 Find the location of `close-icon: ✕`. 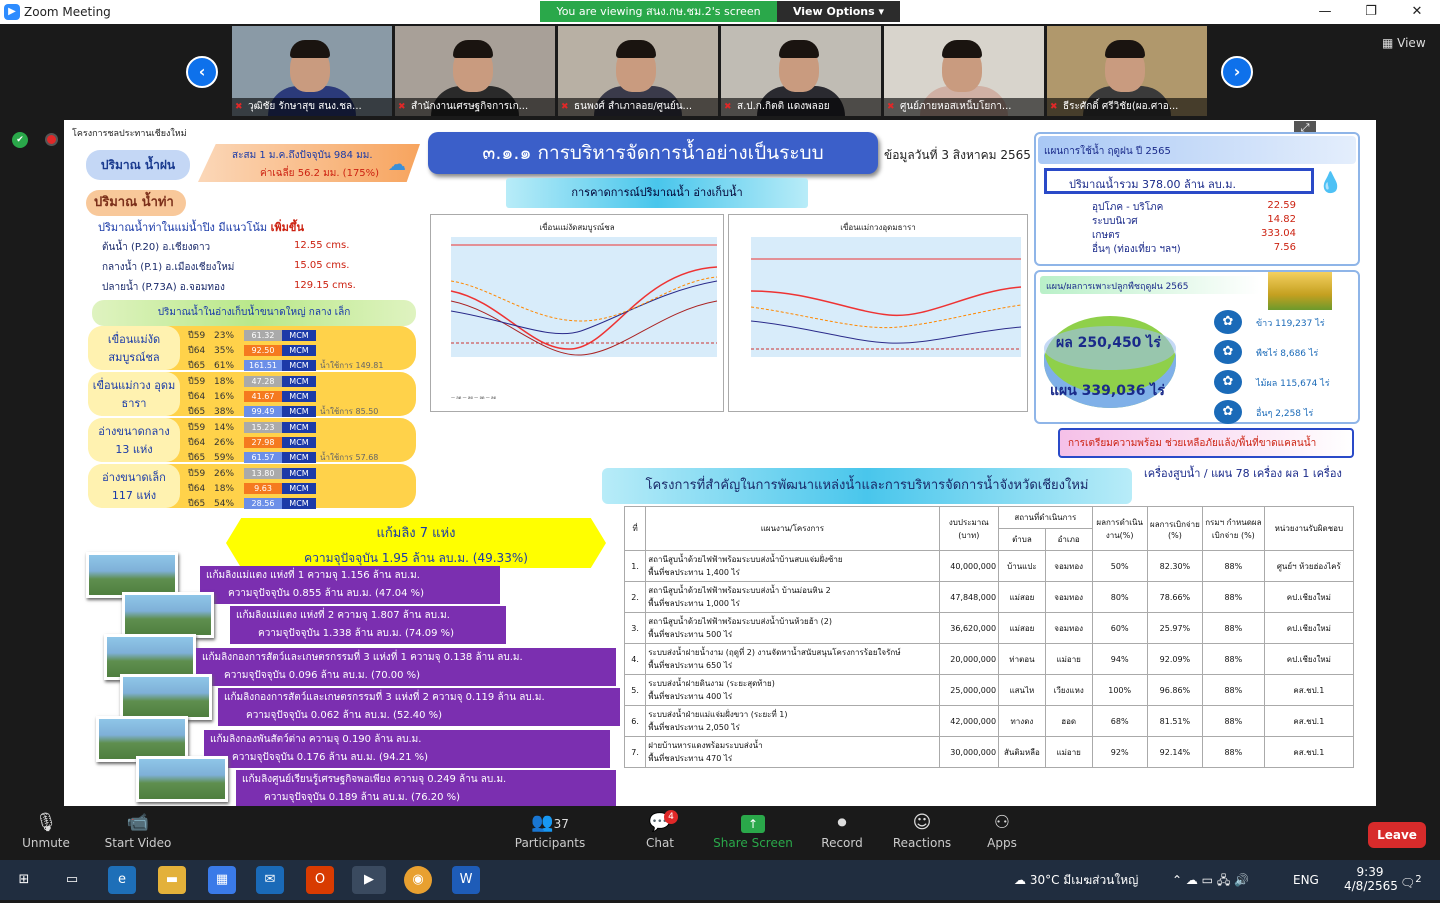

close-icon: ✕ is located at coordinates (1417, 12).